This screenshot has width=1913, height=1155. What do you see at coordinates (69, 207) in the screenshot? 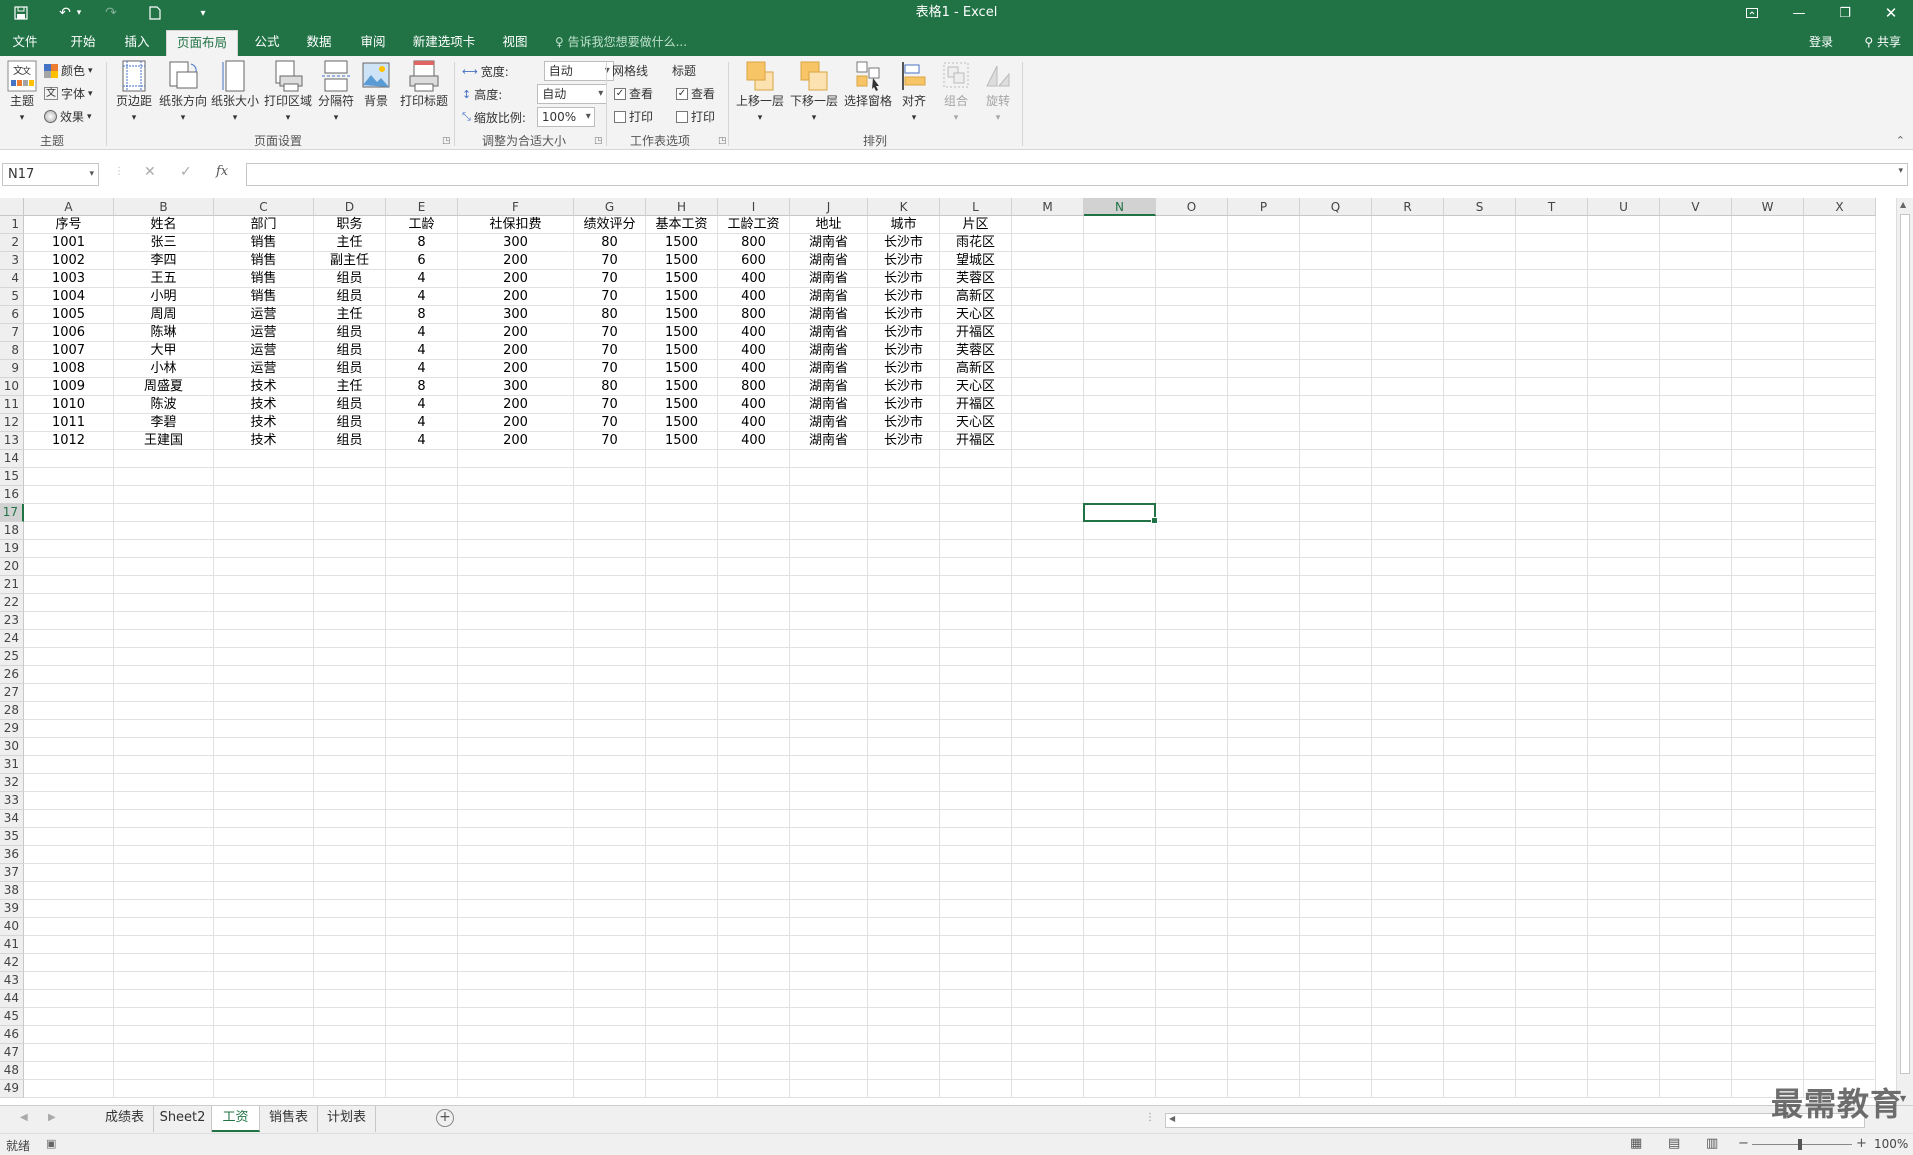
I see `column-header-A: A` at bounding box center [69, 207].